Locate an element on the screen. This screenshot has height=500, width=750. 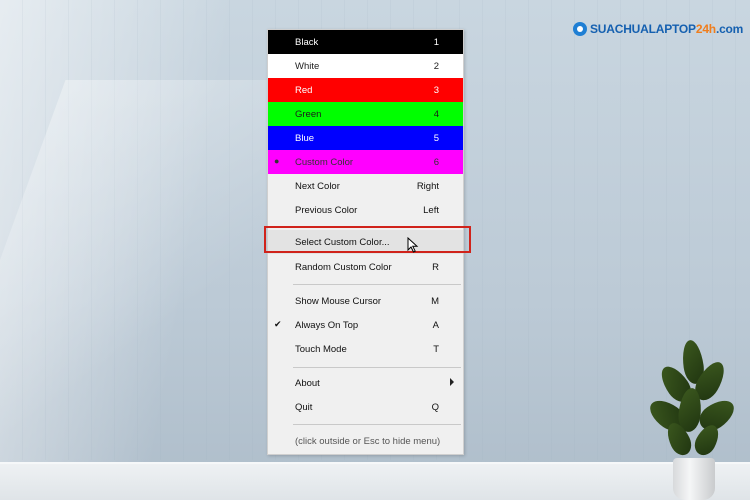
plant-pot is located at coordinates (694, 479).